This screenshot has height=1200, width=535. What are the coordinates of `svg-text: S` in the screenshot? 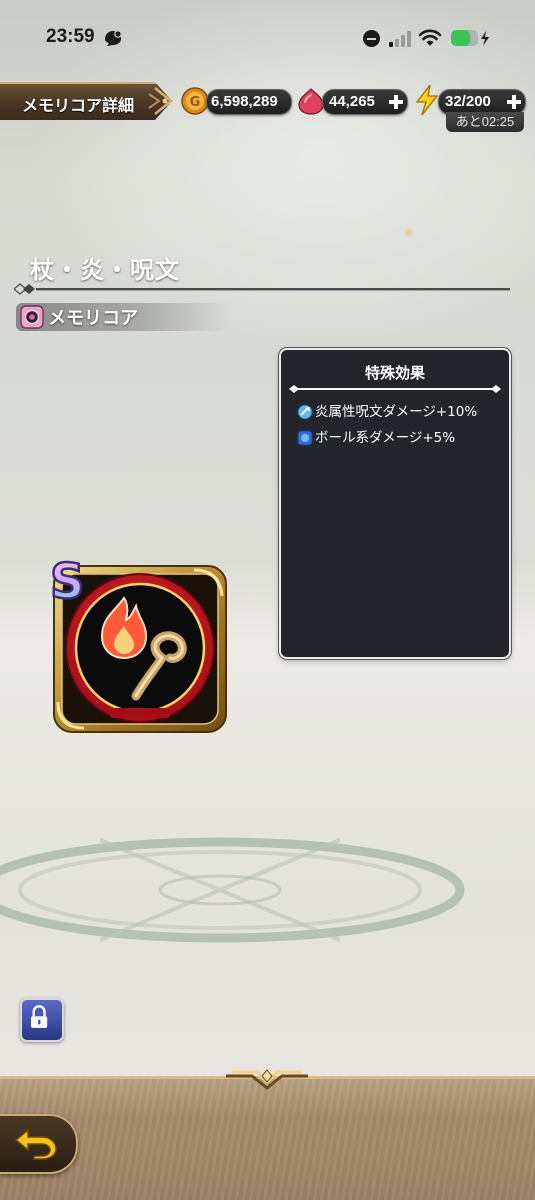 It's located at (67, 582).